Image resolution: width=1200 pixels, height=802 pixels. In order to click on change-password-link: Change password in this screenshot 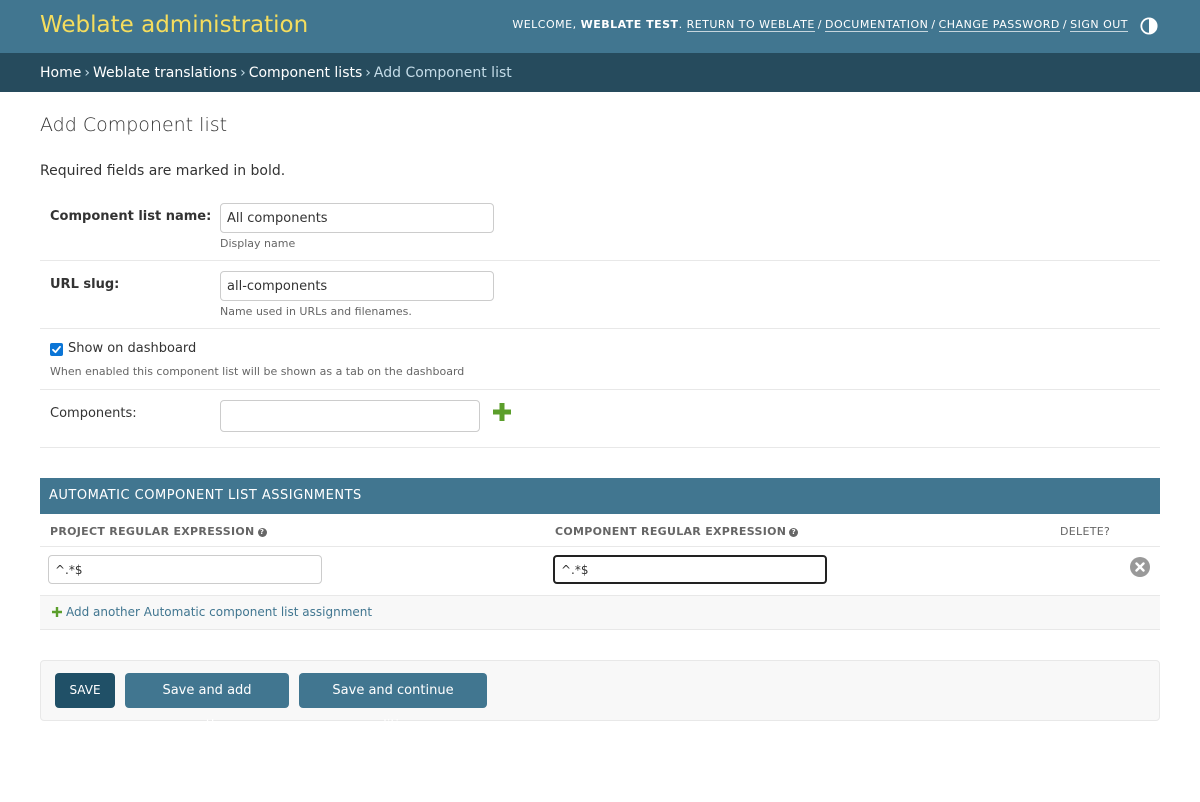, I will do `click(999, 25)`.